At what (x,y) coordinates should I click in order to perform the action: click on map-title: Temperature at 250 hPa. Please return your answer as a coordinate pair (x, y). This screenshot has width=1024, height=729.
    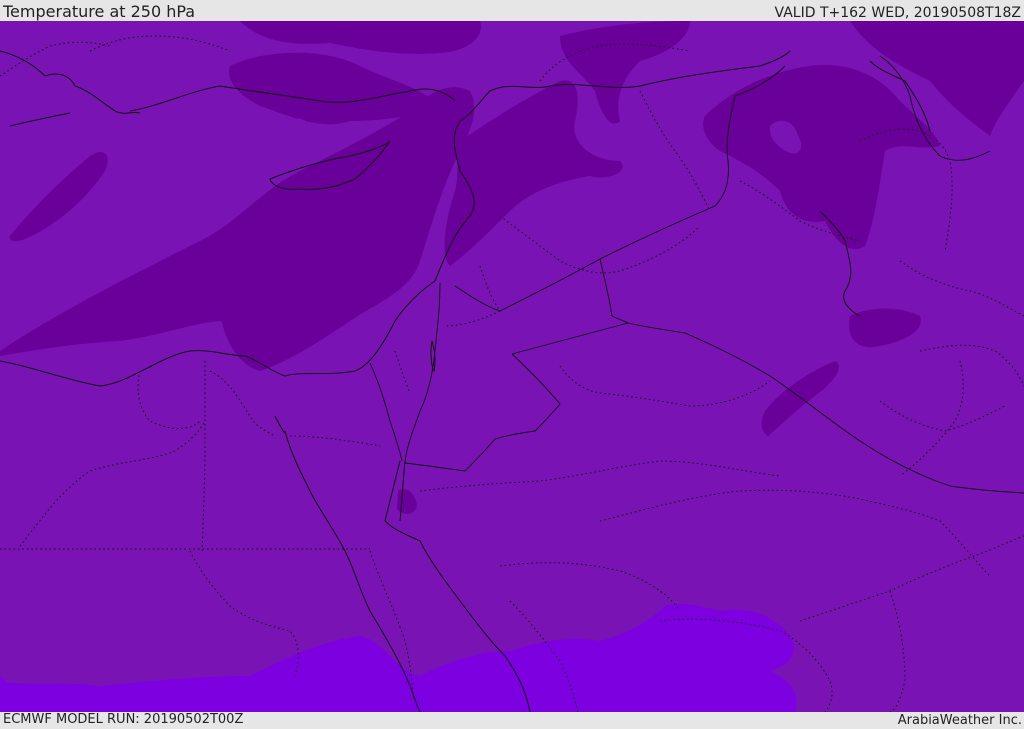
    Looking at the image, I should click on (99, 11).